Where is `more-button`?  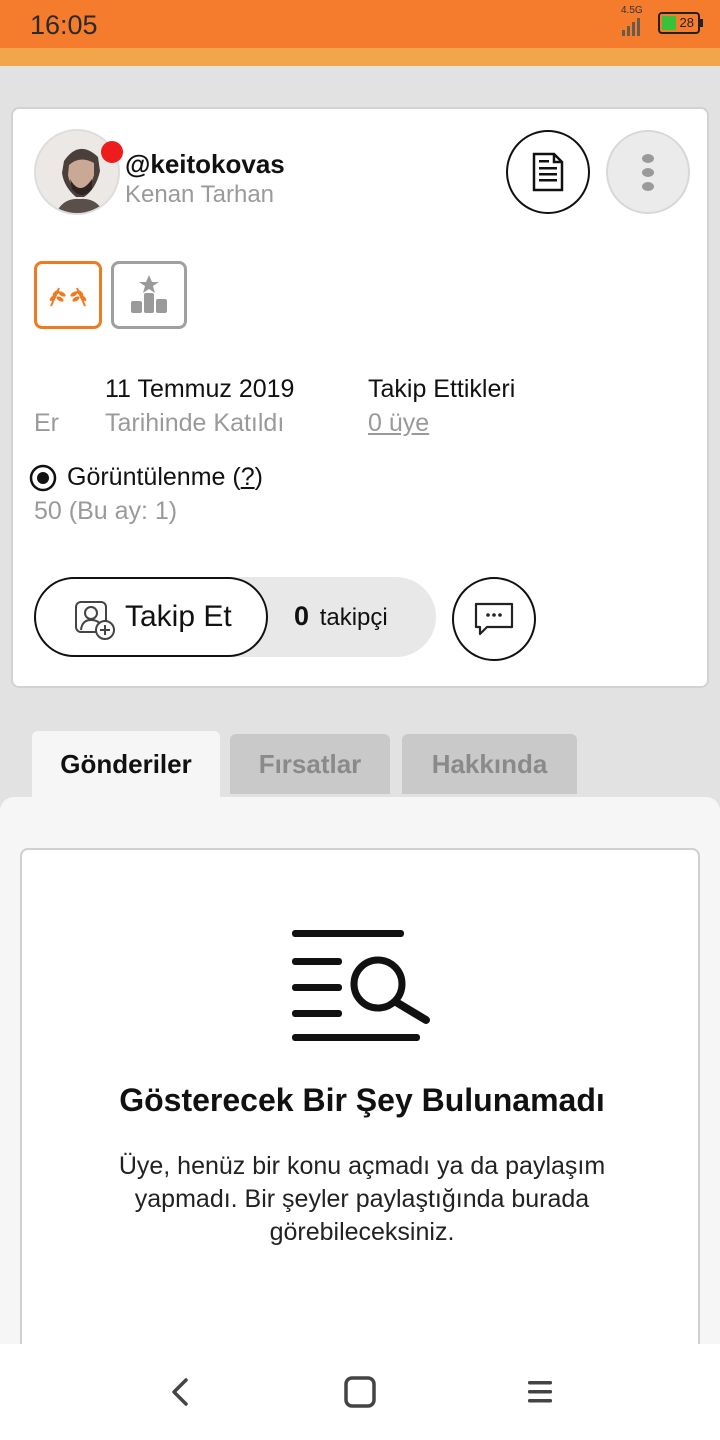 more-button is located at coordinates (648, 172).